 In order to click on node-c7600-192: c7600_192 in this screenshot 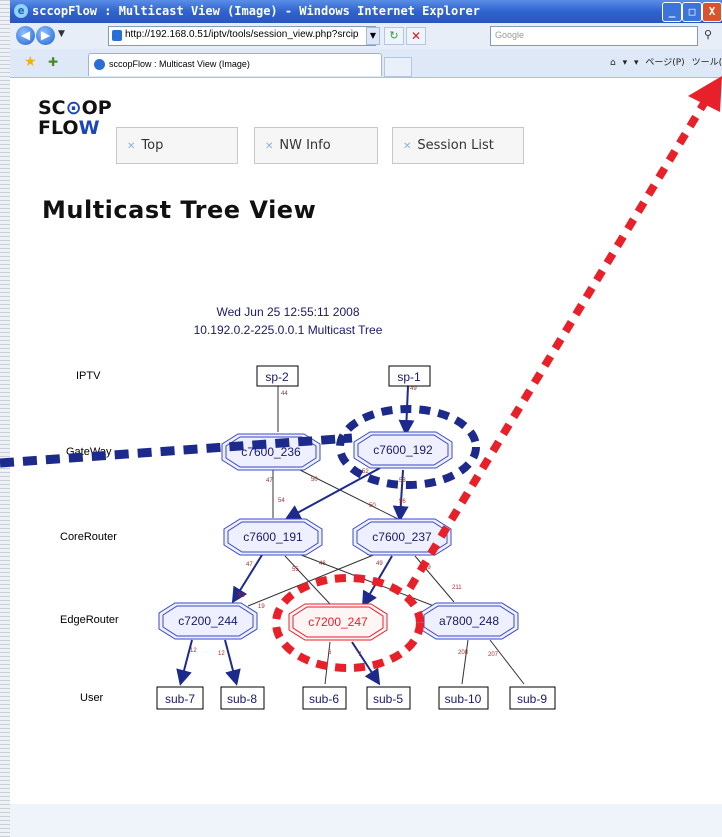, I will do `click(403, 450)`.